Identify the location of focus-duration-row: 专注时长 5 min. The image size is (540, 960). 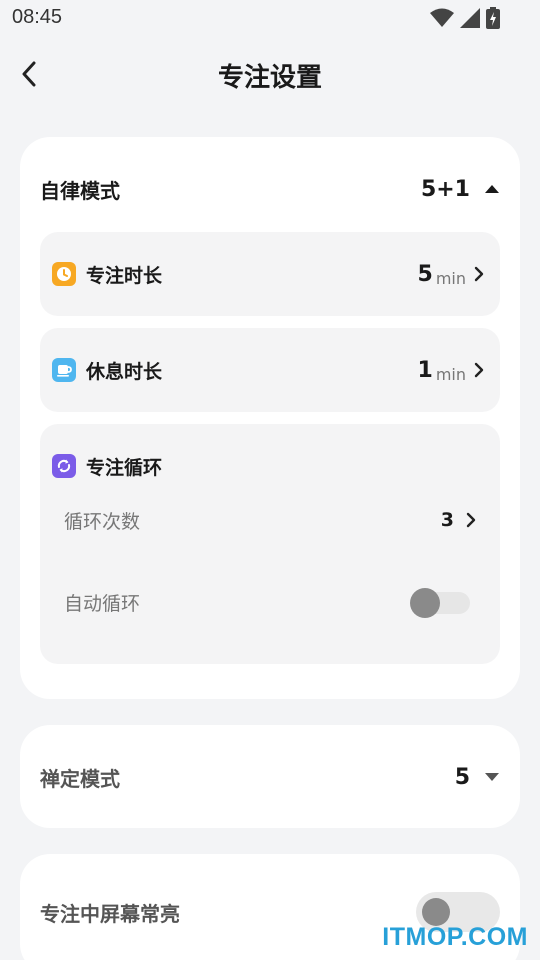
(270, 274).